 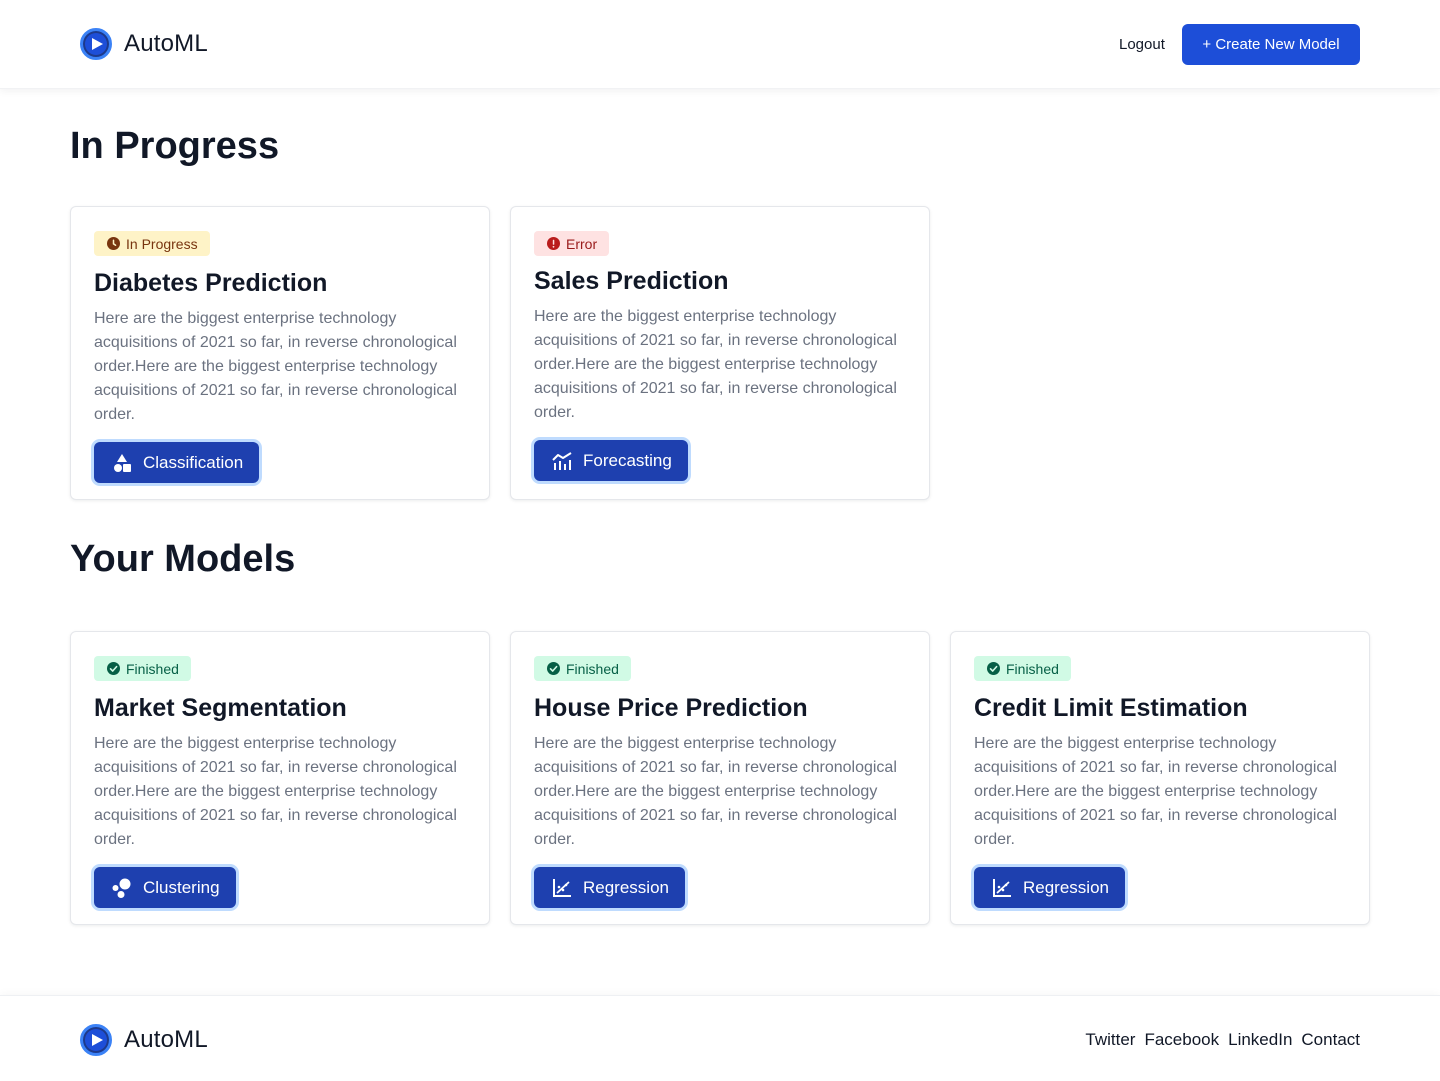 I want to click on shapes-icon, so click(x=122, y=463).